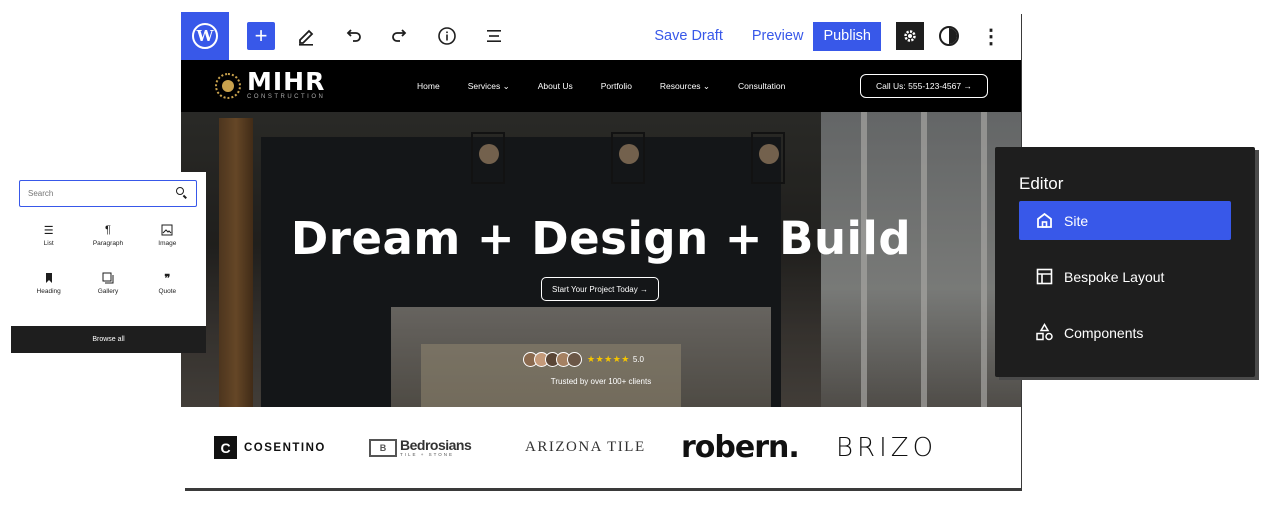  What do you see at coordinates (225, 447) in the screenshot?
I see `cosentino-mark: C` at bounding box center [225, 447].